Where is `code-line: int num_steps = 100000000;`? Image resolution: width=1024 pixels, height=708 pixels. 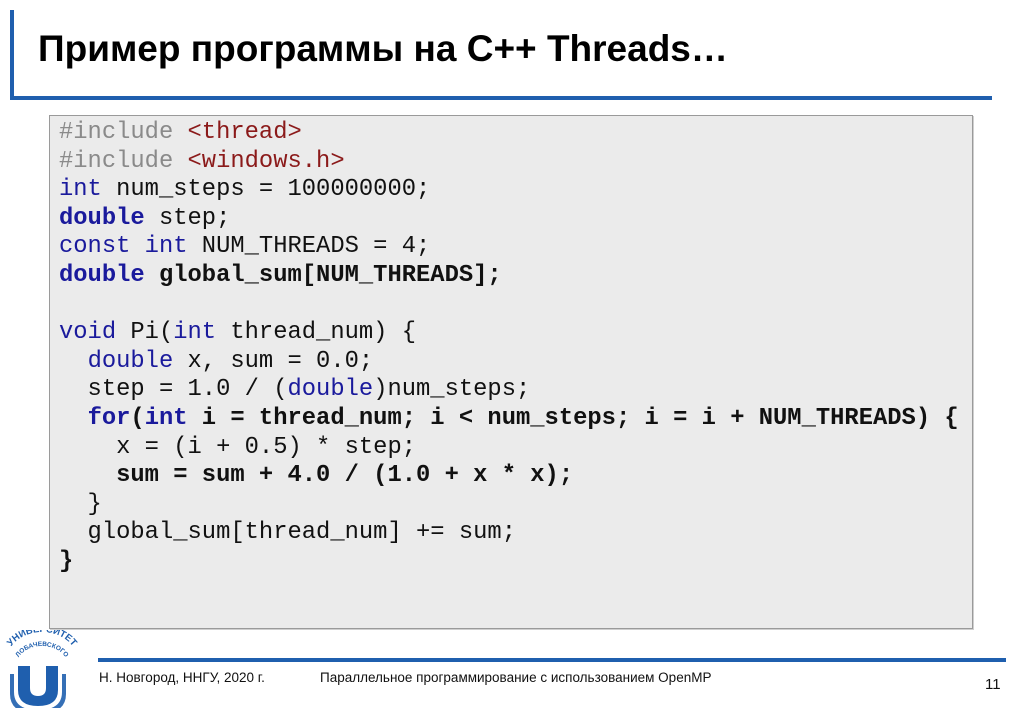
code-line: int num_steps = 100000000; is located at coordinates (509, 190).